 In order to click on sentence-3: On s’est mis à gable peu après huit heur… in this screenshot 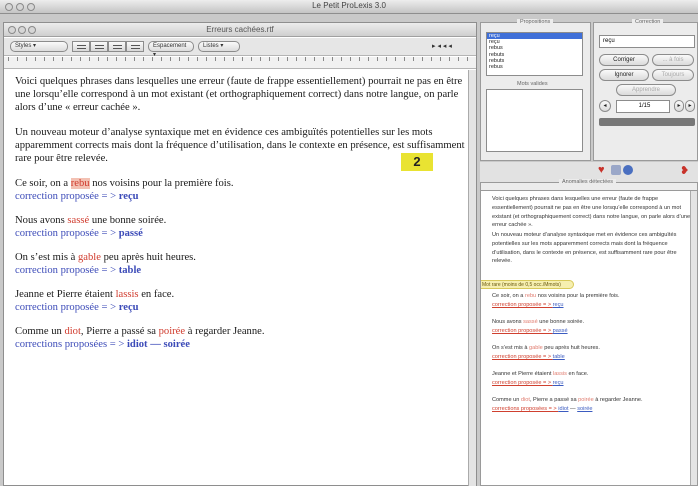, I will do `click(241, 264)`.